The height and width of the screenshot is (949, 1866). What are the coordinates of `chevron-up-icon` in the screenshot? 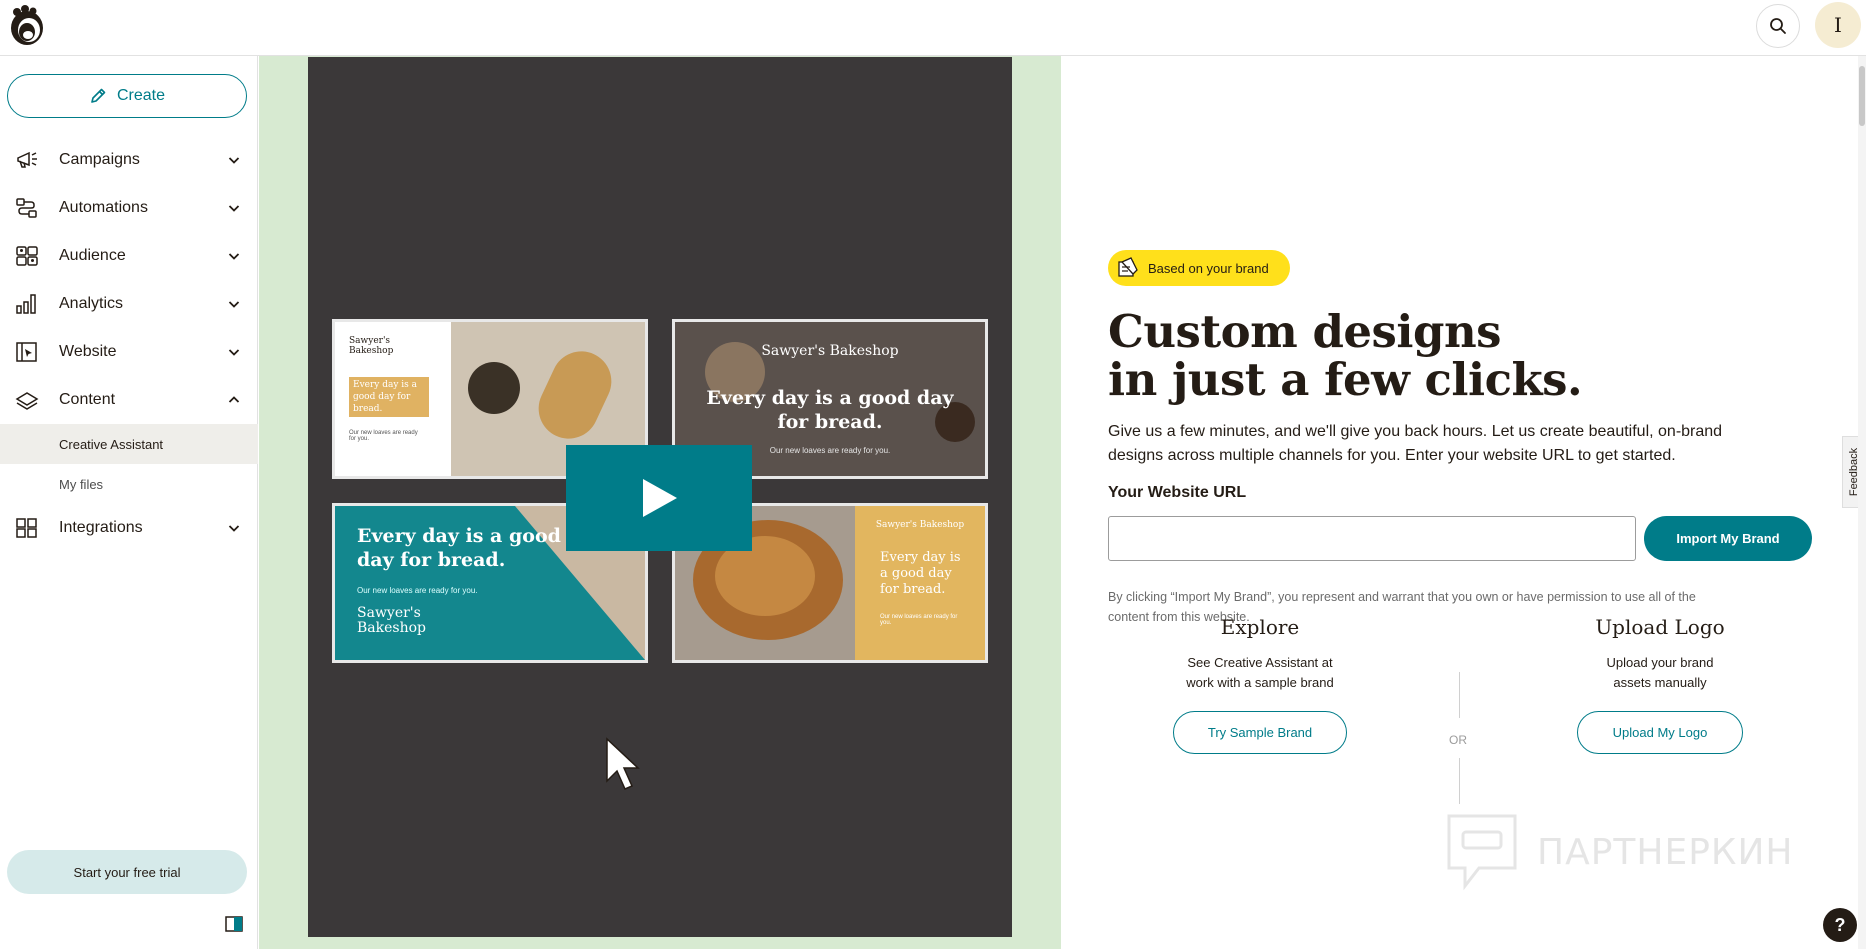 It's located at (234, 399).